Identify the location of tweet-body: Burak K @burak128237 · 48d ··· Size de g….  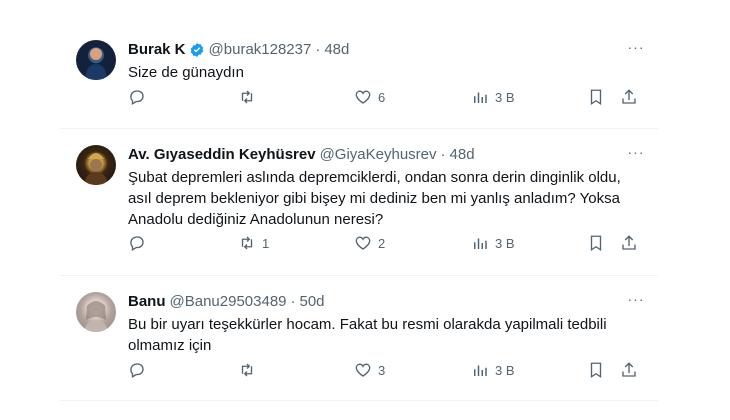
(387, 61).